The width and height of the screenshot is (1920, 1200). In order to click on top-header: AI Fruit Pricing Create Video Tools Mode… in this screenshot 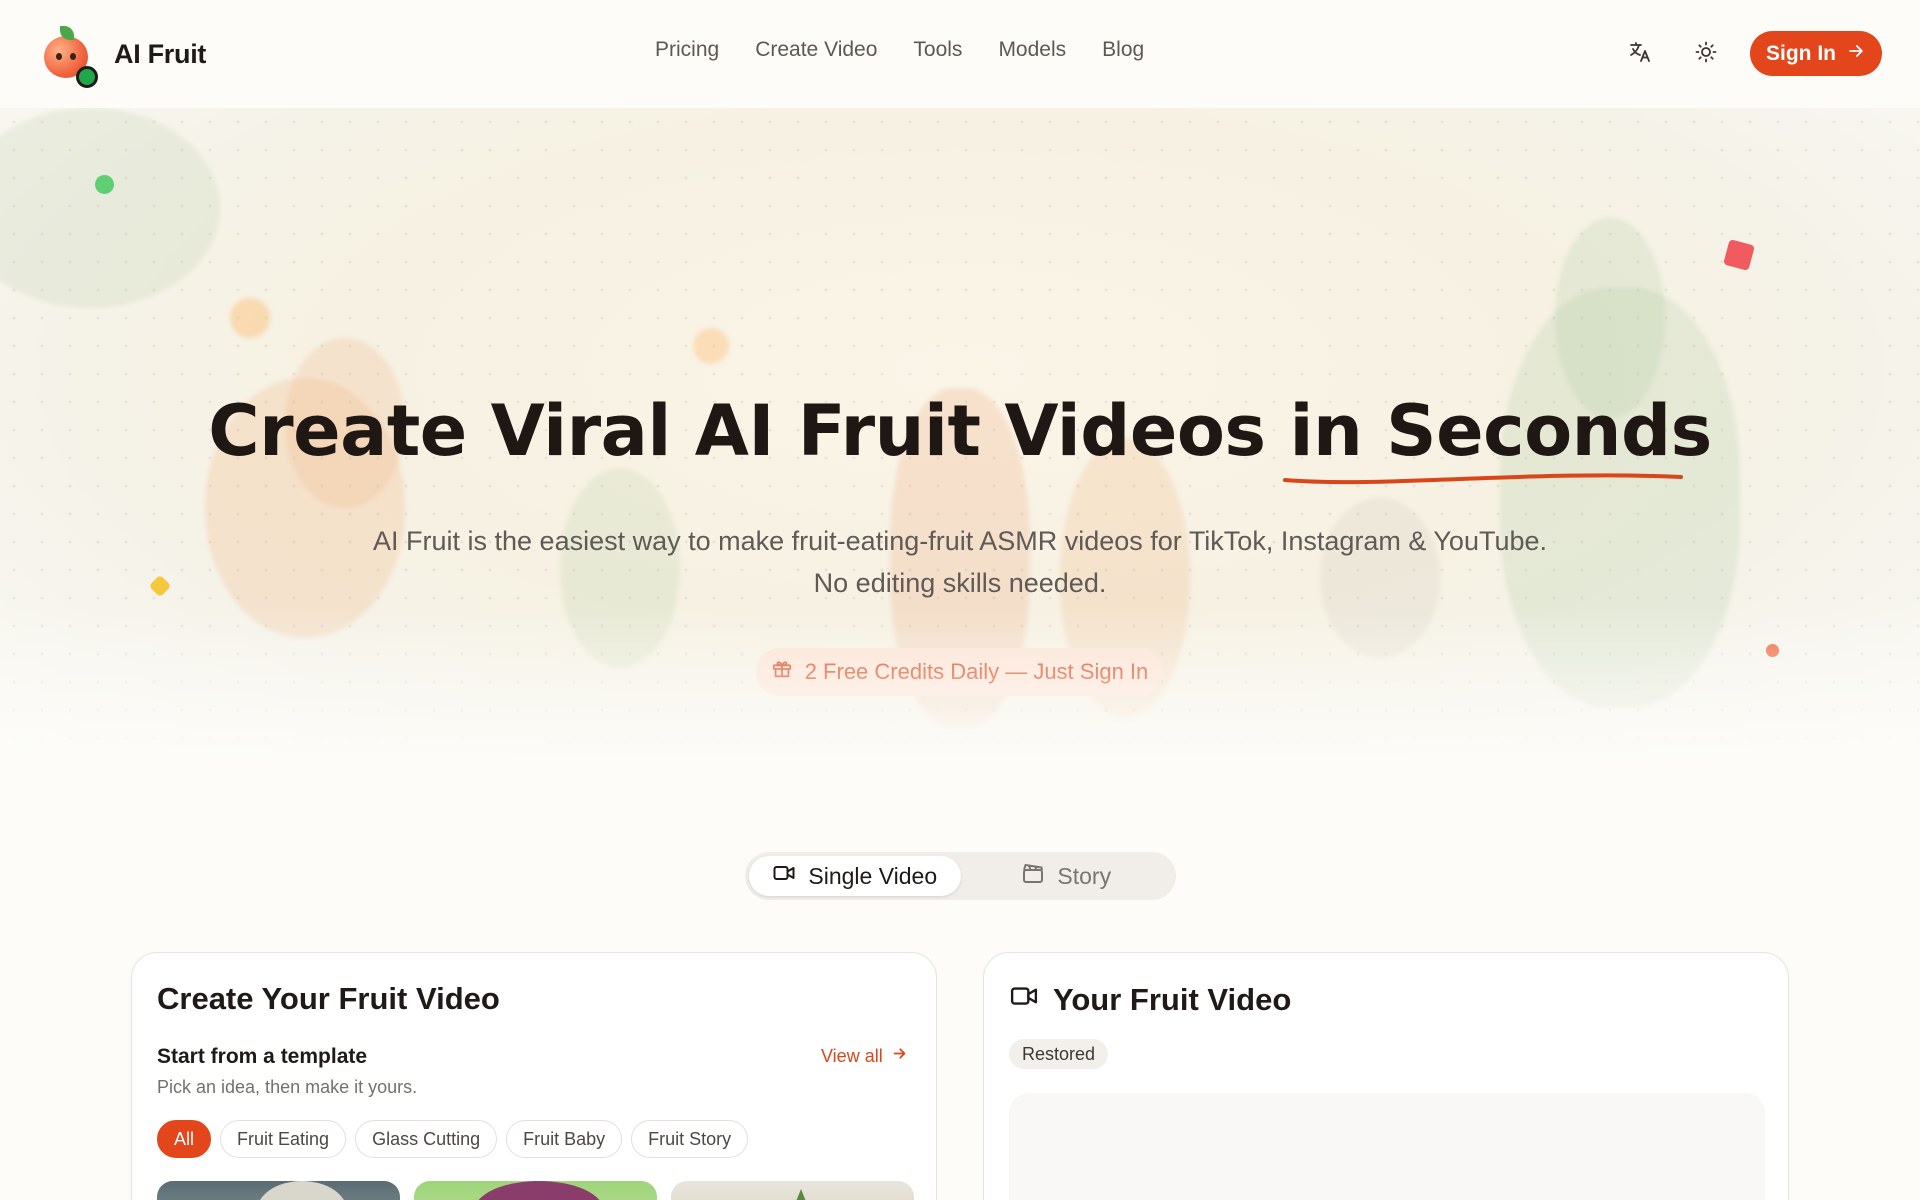, I will do `click(960, 54)`.